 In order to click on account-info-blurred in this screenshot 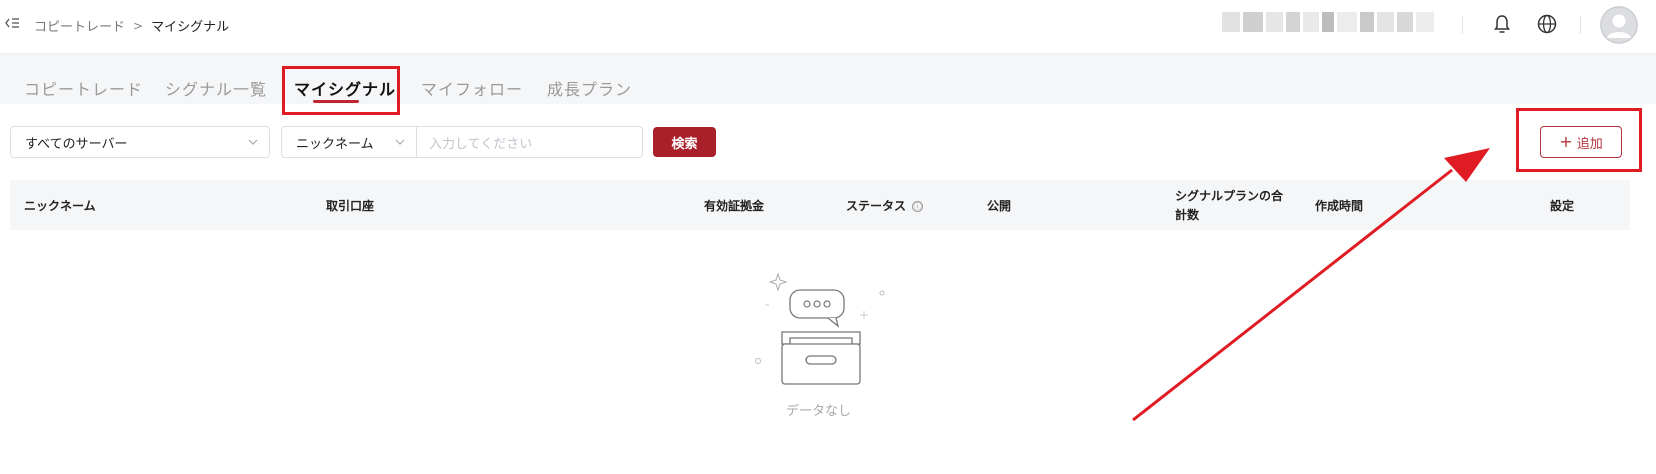, I will do `click(1328, 22)`.